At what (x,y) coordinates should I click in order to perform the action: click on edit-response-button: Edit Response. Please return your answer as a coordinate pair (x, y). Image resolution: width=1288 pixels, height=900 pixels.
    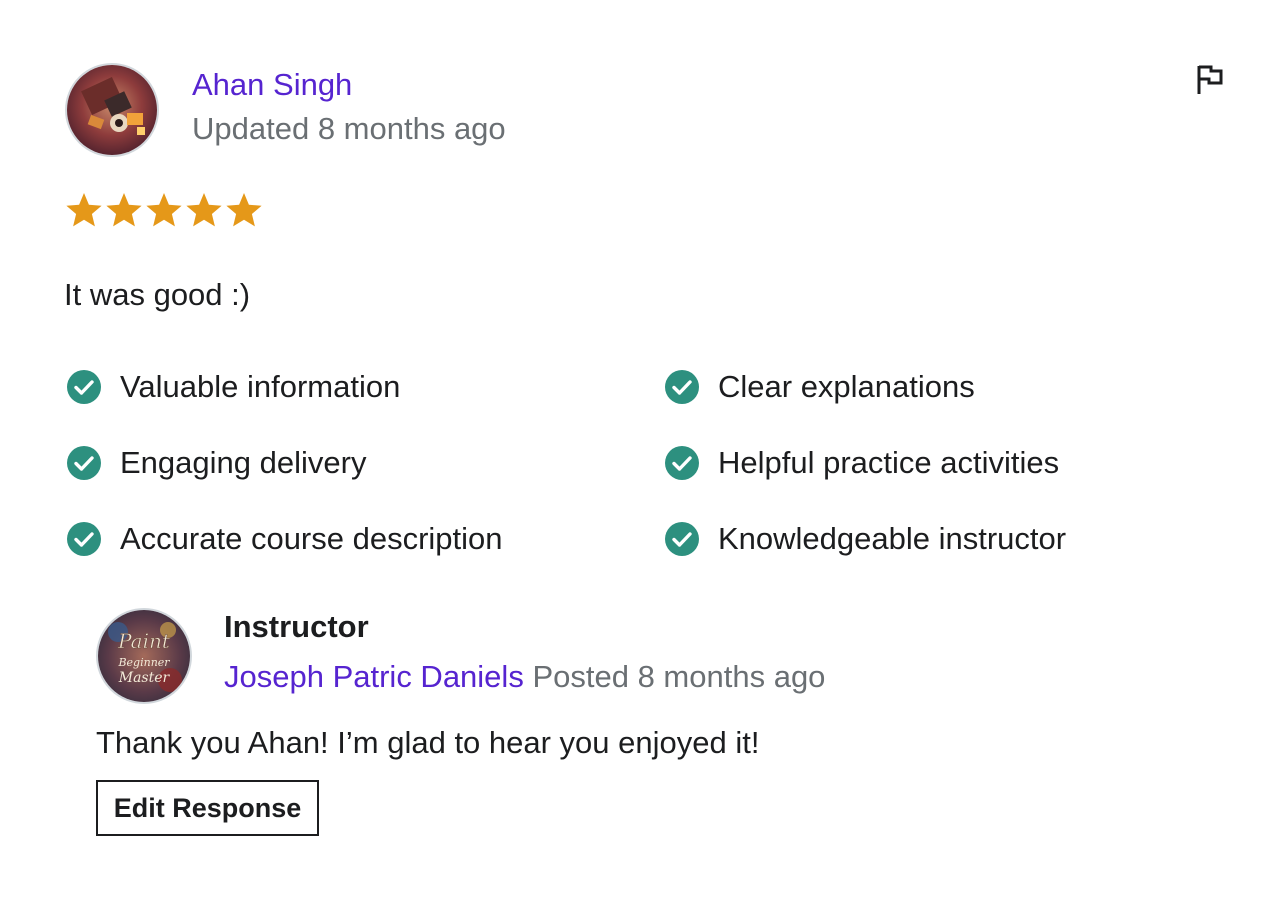
    Looking at the image, I should click on (207, 808).